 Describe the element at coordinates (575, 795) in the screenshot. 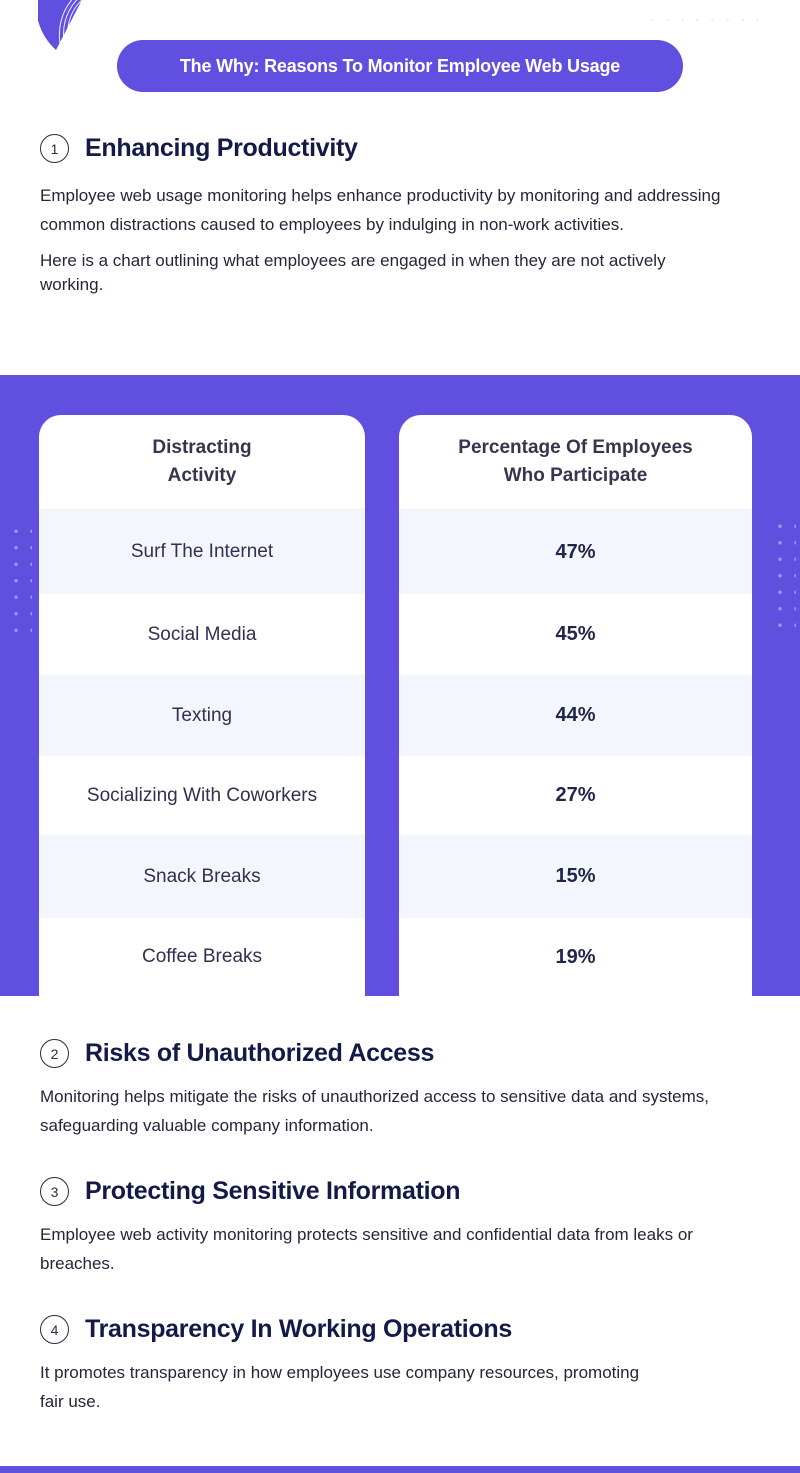

I see `table-cell-percent: 27%` at that location.